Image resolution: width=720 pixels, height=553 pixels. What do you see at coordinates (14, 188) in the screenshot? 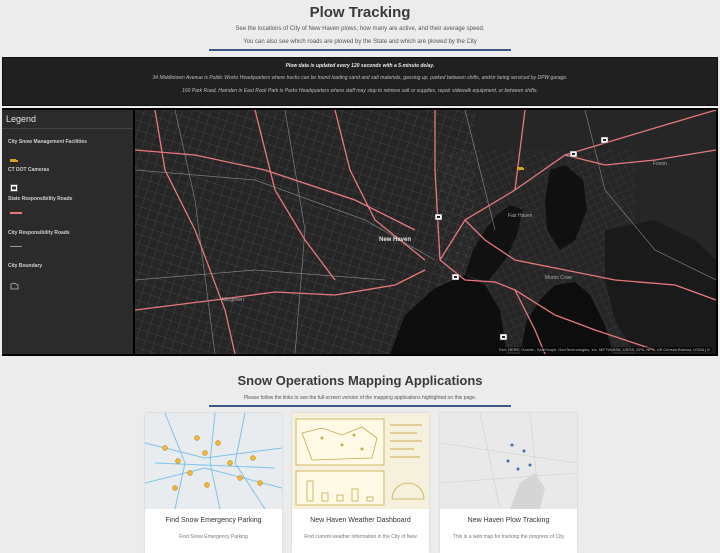
I see `camera-icon` at bounding box center [14, 188].